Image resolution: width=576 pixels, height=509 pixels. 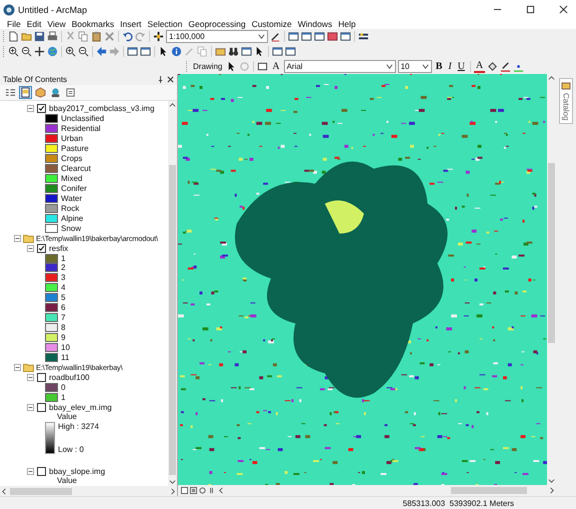 What do you see at coordinates (70, 92) in the screenshot?
I see `options-icon` at bounding box center [70, 92].